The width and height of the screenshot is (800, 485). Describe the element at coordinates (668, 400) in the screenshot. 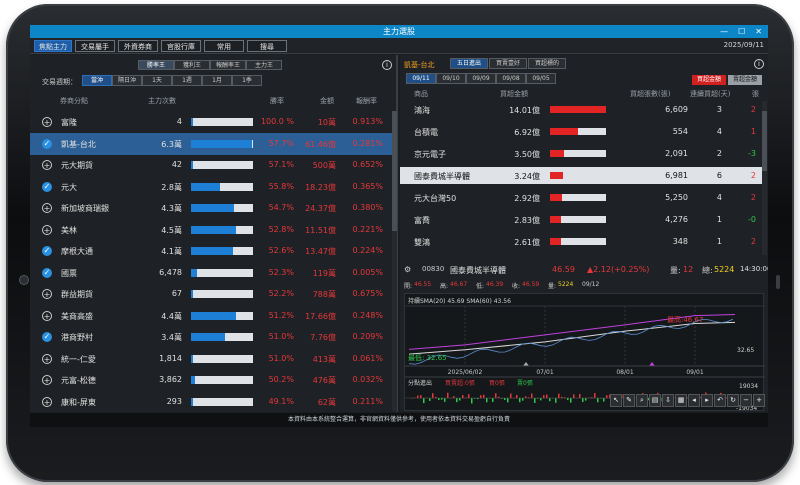

I see `export-icon: ⇩` at that location.